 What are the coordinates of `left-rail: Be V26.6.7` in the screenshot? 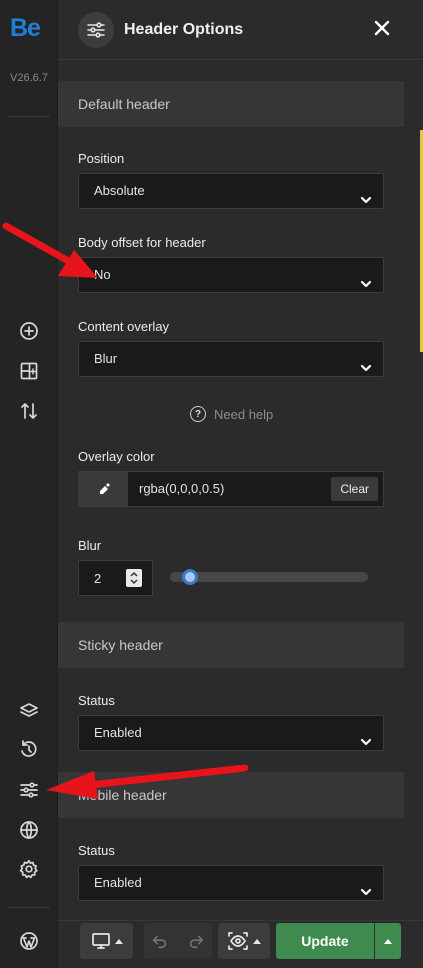 It's located at (29, 484).